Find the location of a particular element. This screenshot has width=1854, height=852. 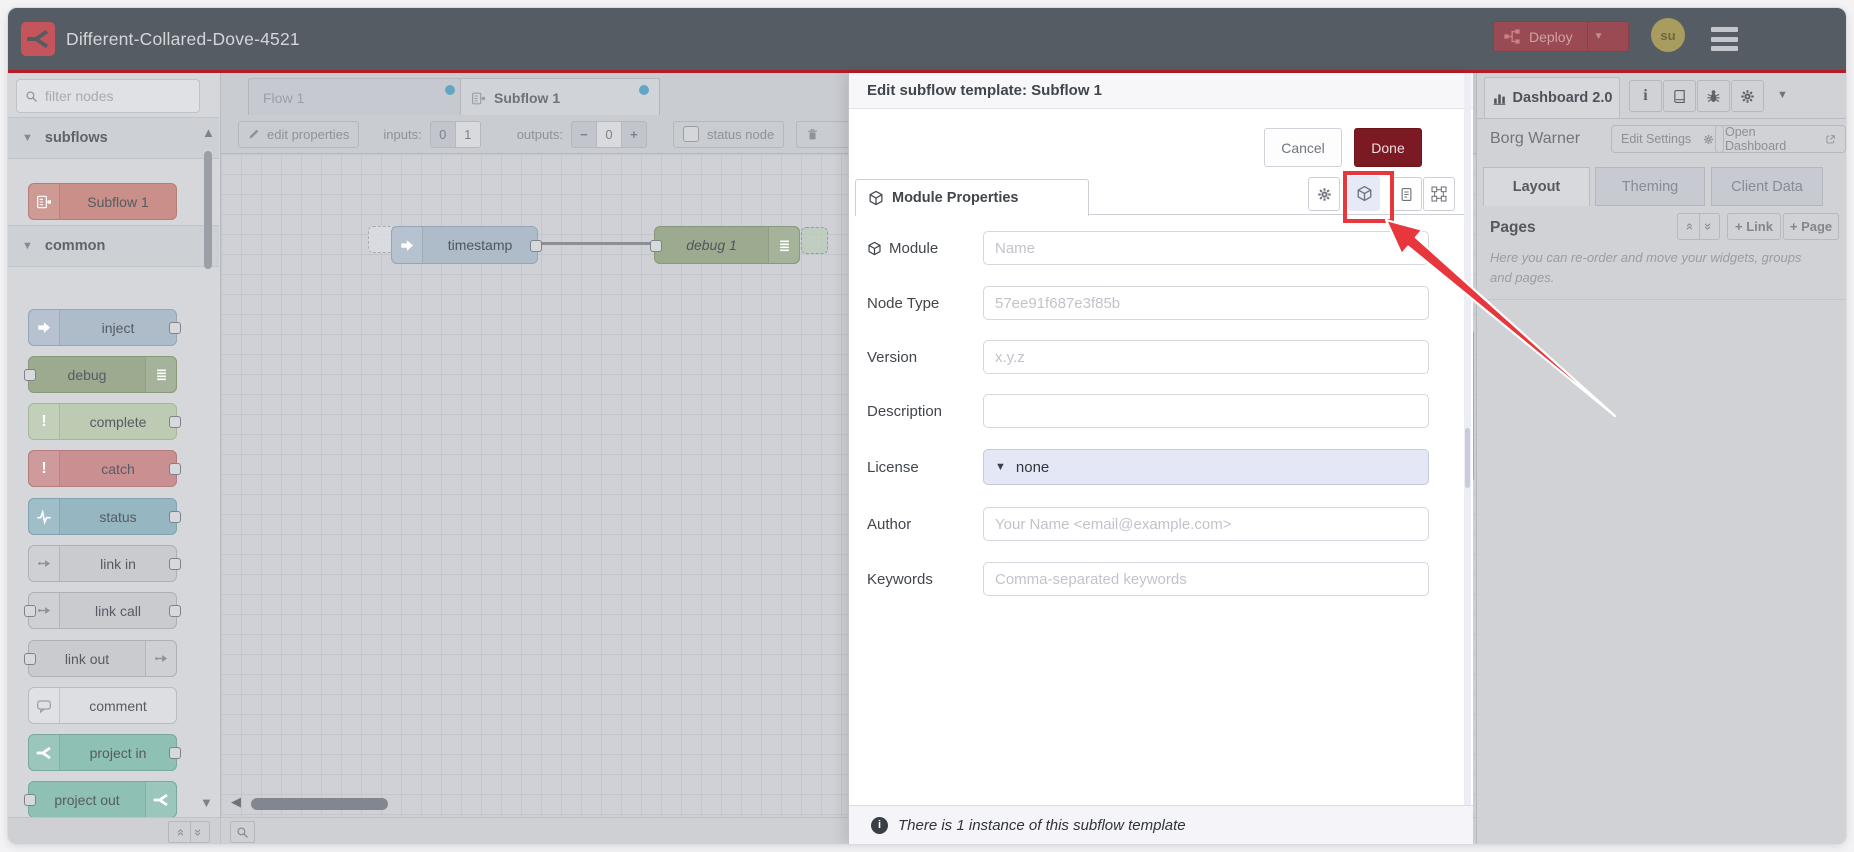

move-down-button: » is located at coordinates (1709, 226).